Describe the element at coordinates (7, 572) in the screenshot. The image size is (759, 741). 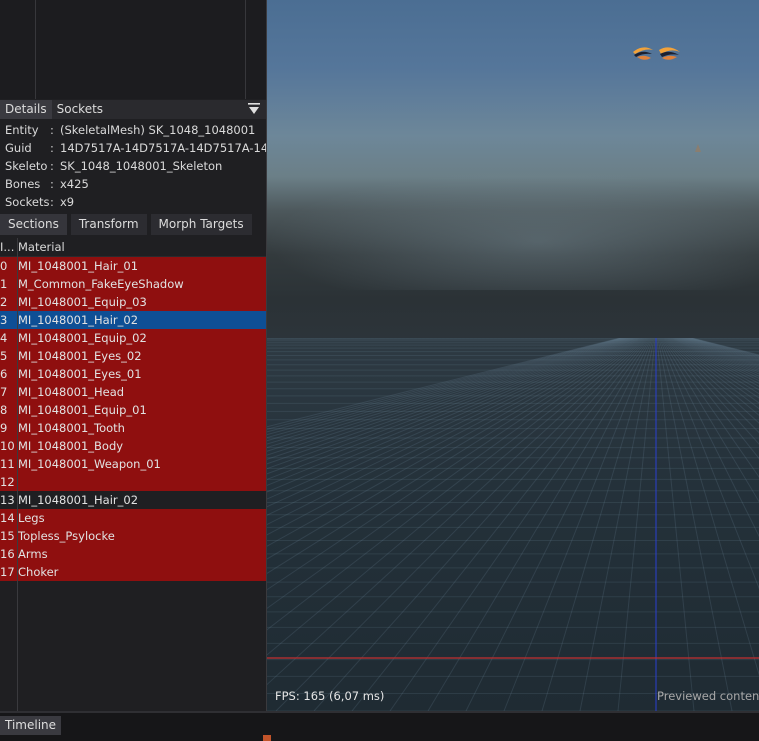
I see `row-index: 17` at that location.